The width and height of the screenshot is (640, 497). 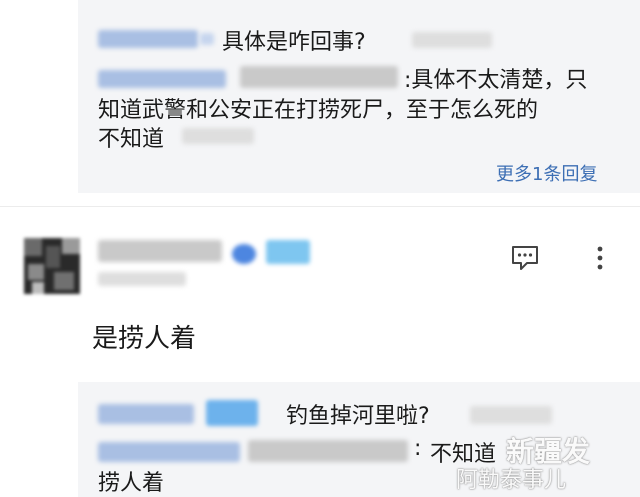 What do you see at coordinates (525, 258) in the screenshot?
I see `comment-icon` at bounding box center [525, 258].